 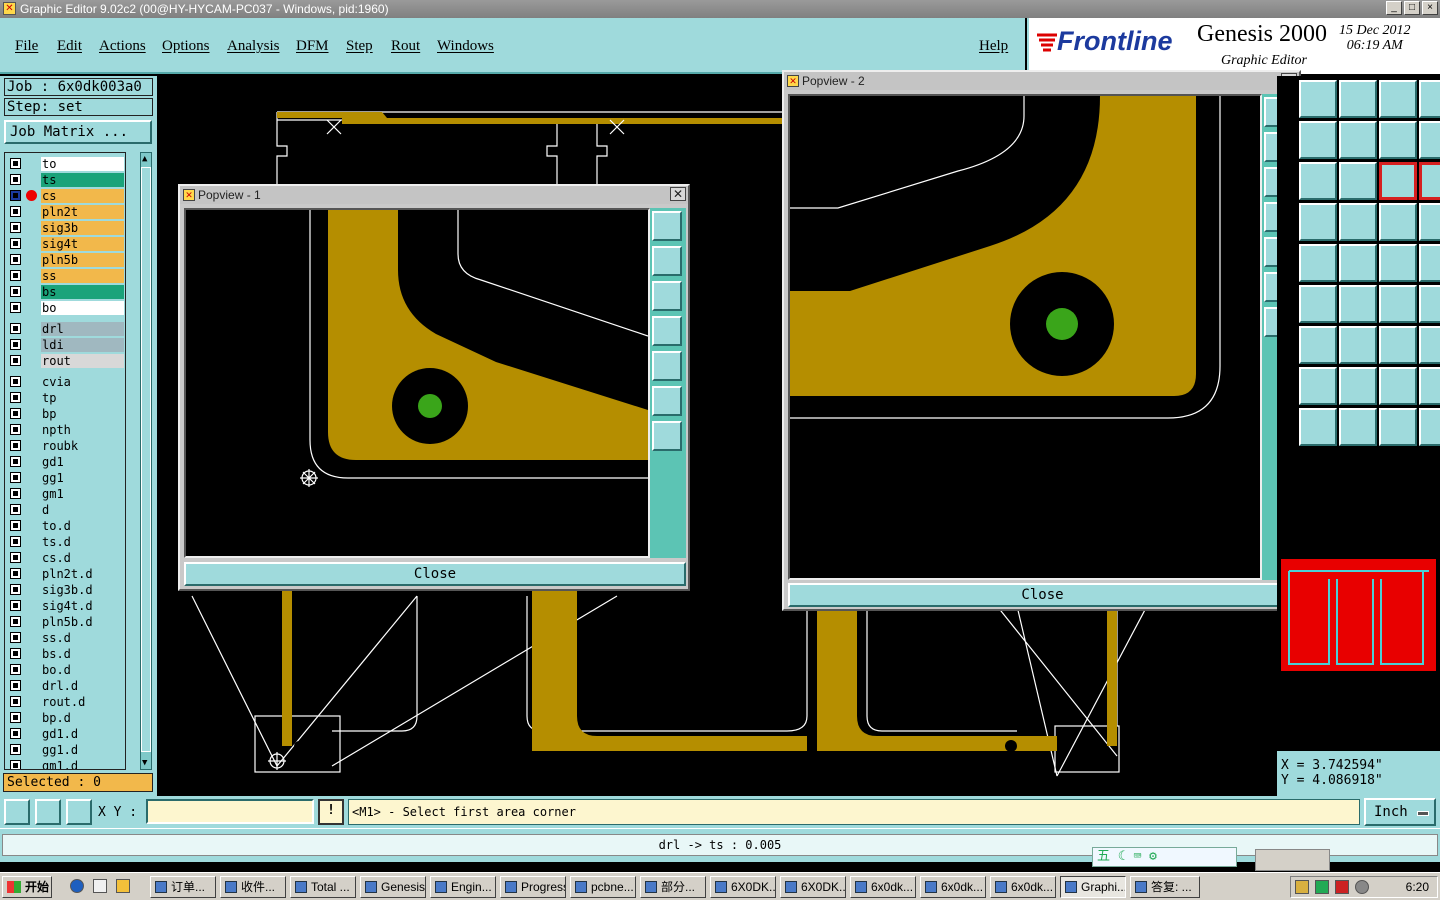 I want to click on start-button: 开始, so click(x=27, y=887).